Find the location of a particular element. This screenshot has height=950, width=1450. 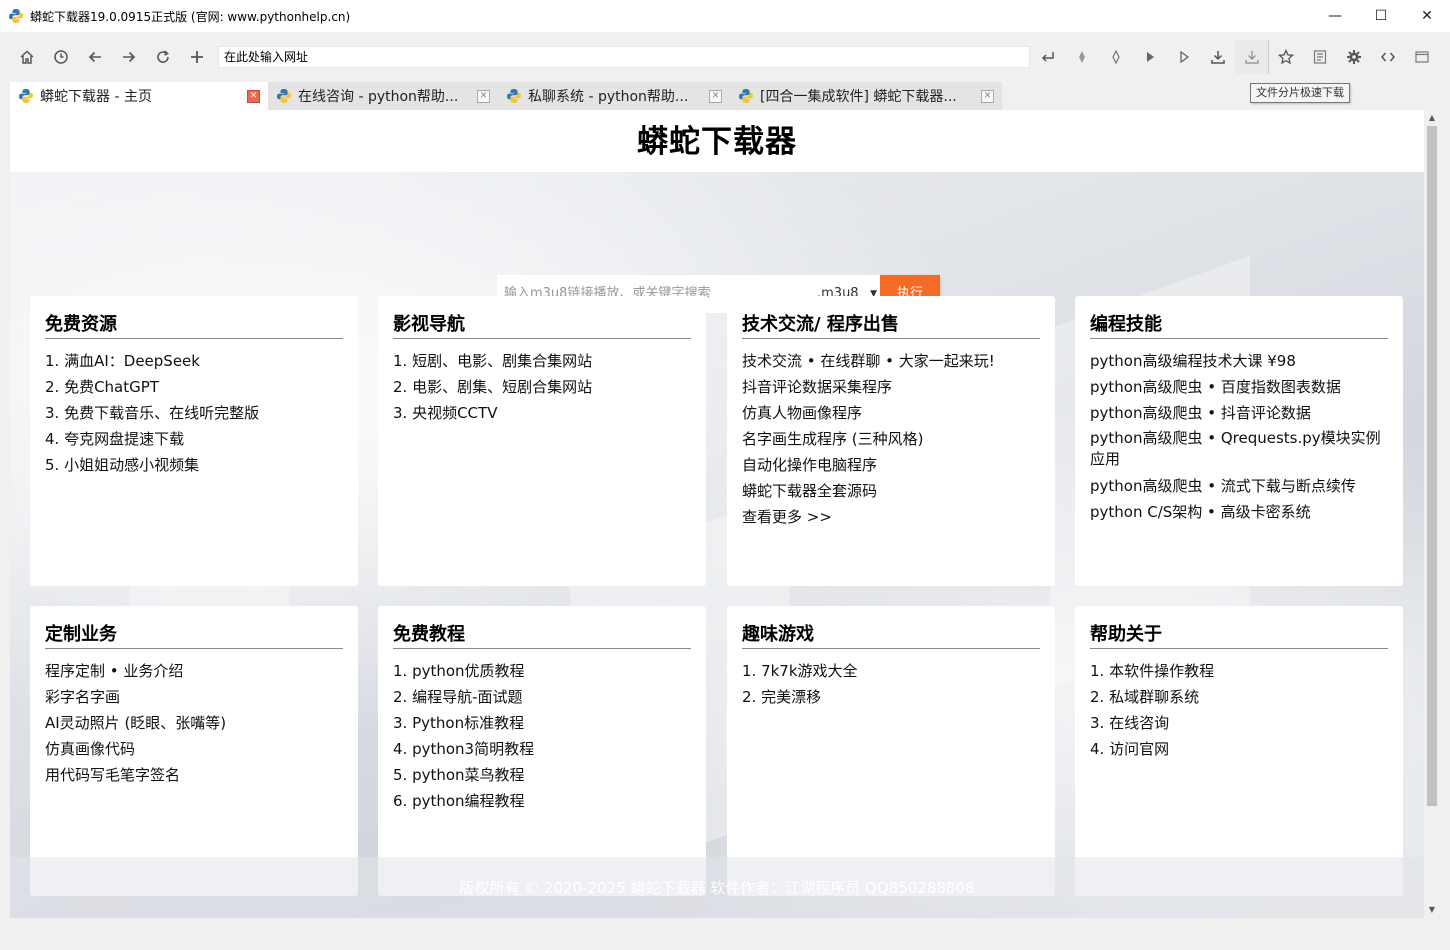

play-filled-button is located at coordinates (1150, 57).